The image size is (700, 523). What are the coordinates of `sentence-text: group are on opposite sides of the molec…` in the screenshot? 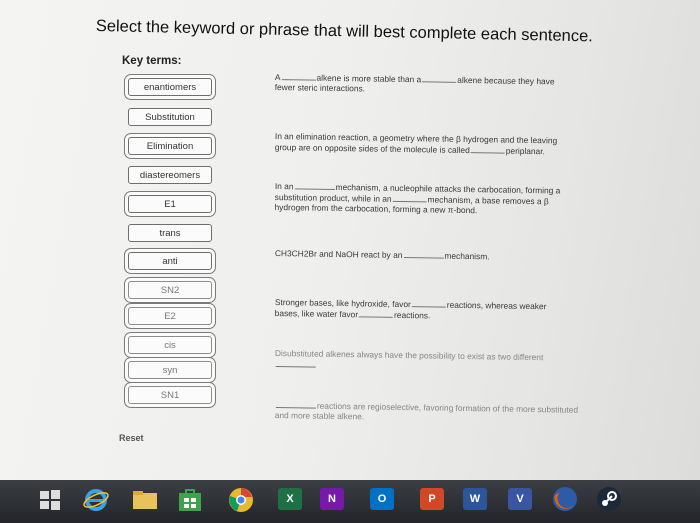 It's located at (372, 148).